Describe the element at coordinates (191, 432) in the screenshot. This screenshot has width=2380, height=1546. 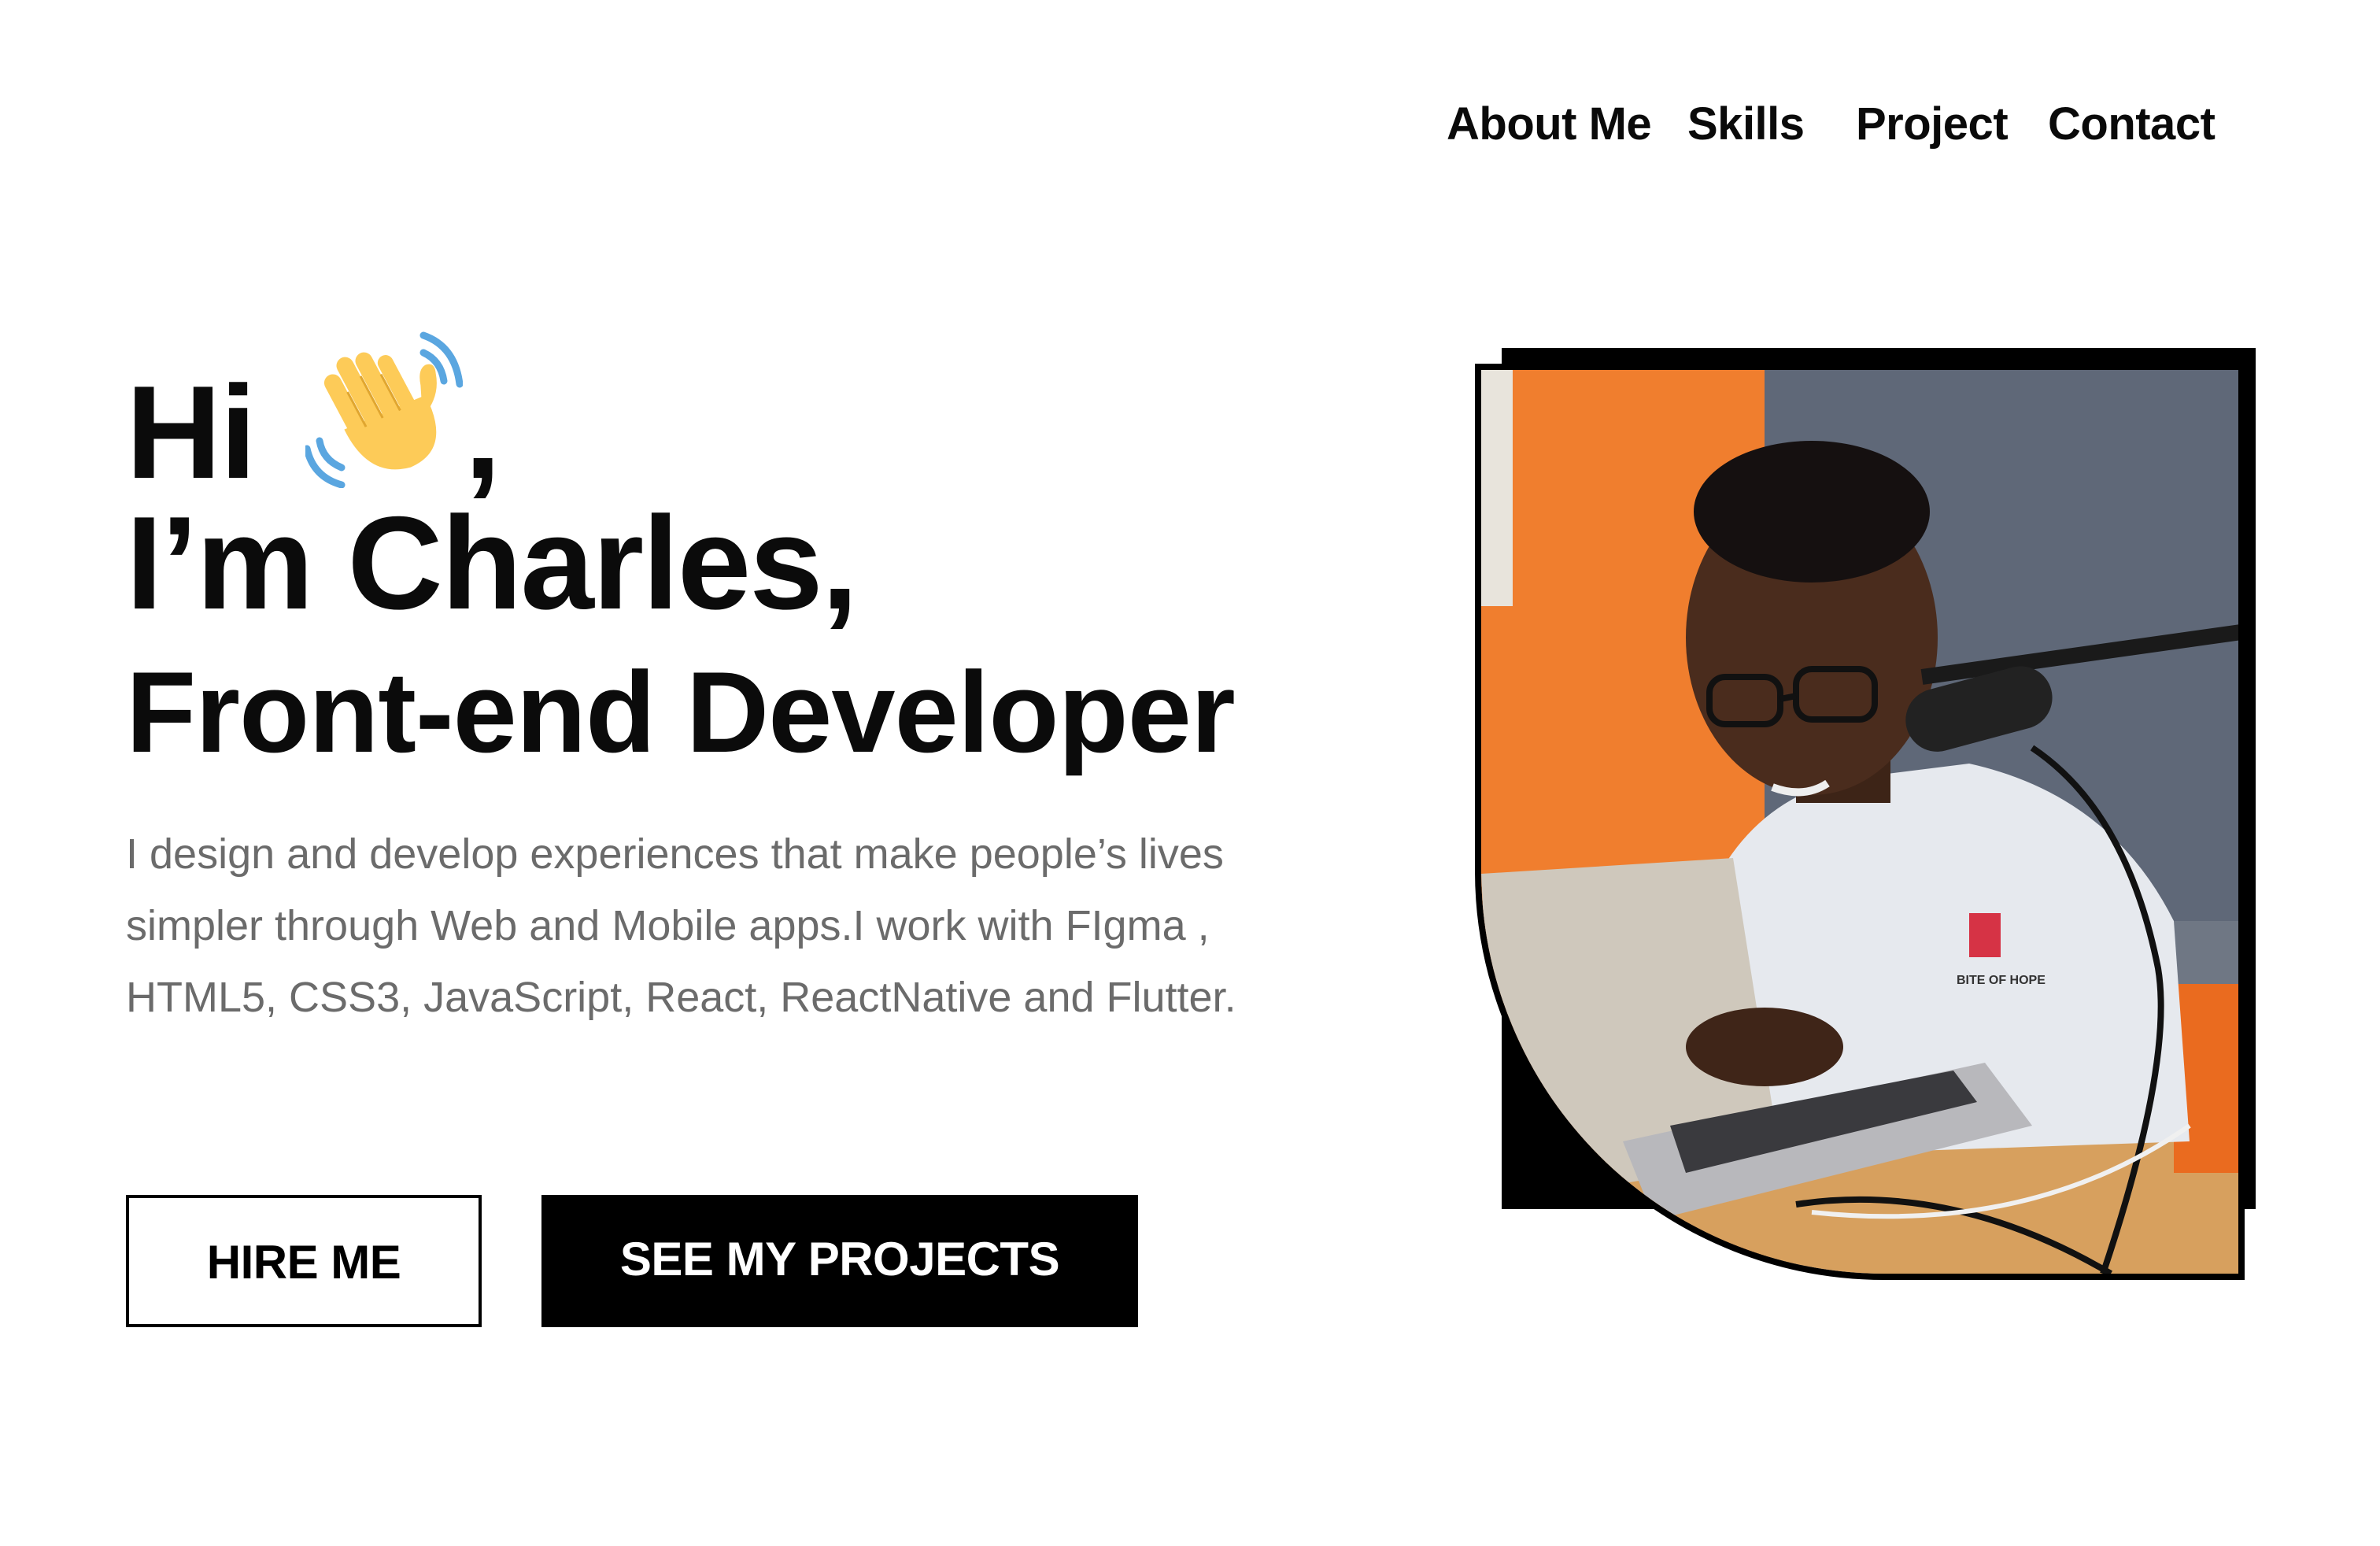
I see `greeting-text: Hi` at that location.